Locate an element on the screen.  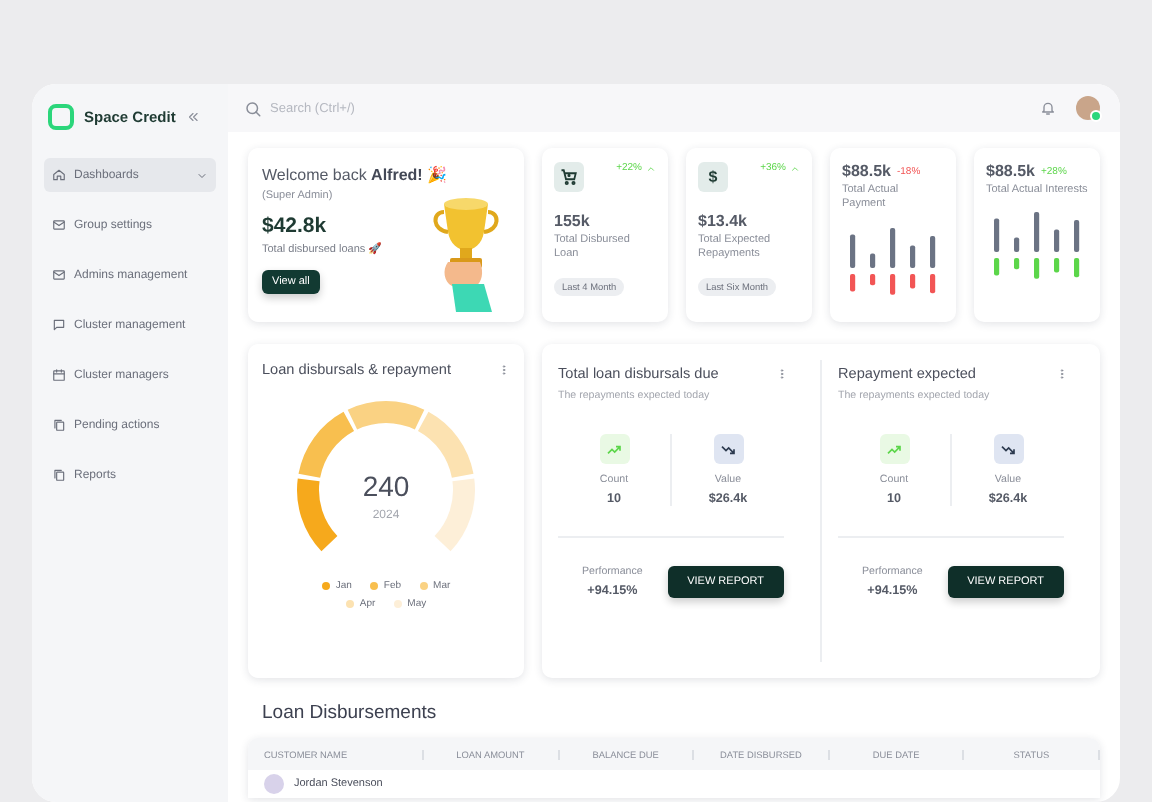
gauge-value: 240 is located at coordinates (386, 486).